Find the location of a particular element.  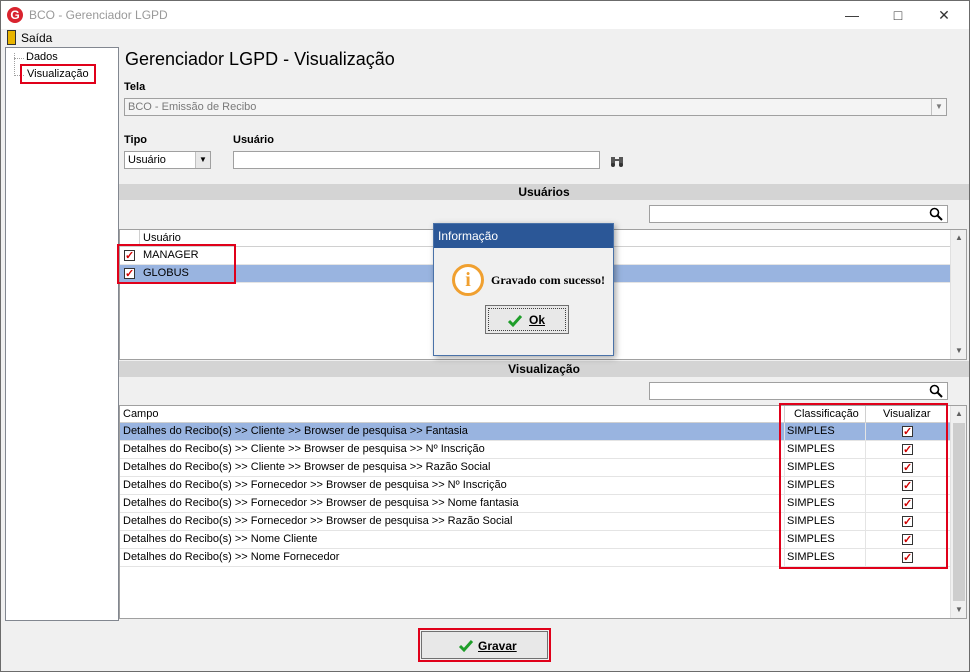

users-search-input is located at coordinates (798, 214).